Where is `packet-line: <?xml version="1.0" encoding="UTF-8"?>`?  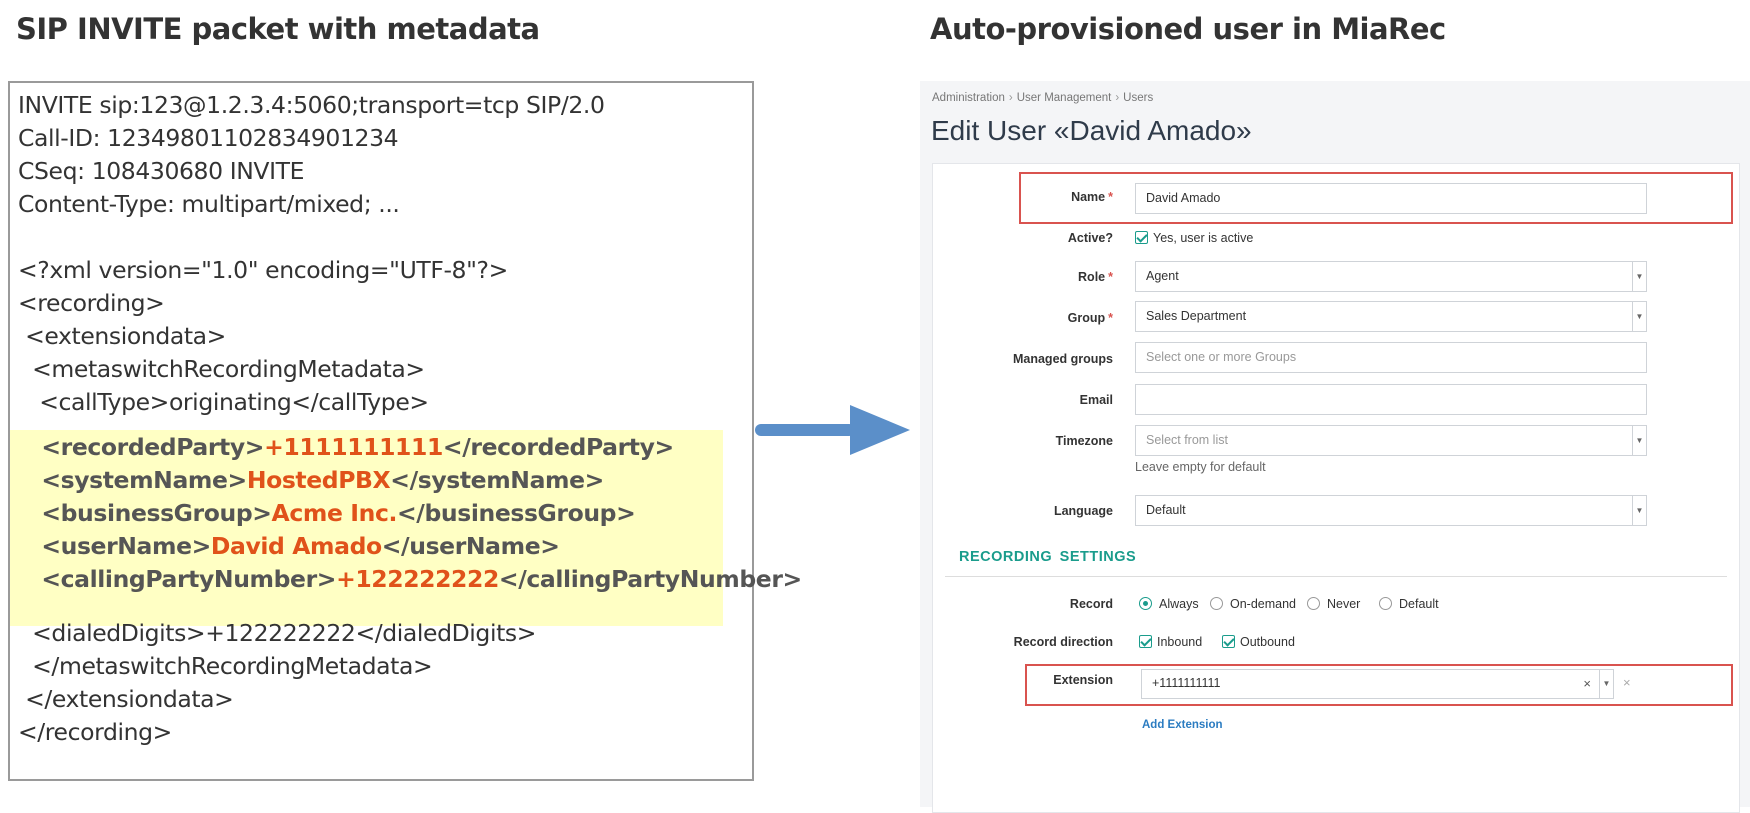
packet-line: <?xml version="1.0" encoding="UTF-8"?> is located at coordinates (263, 270).